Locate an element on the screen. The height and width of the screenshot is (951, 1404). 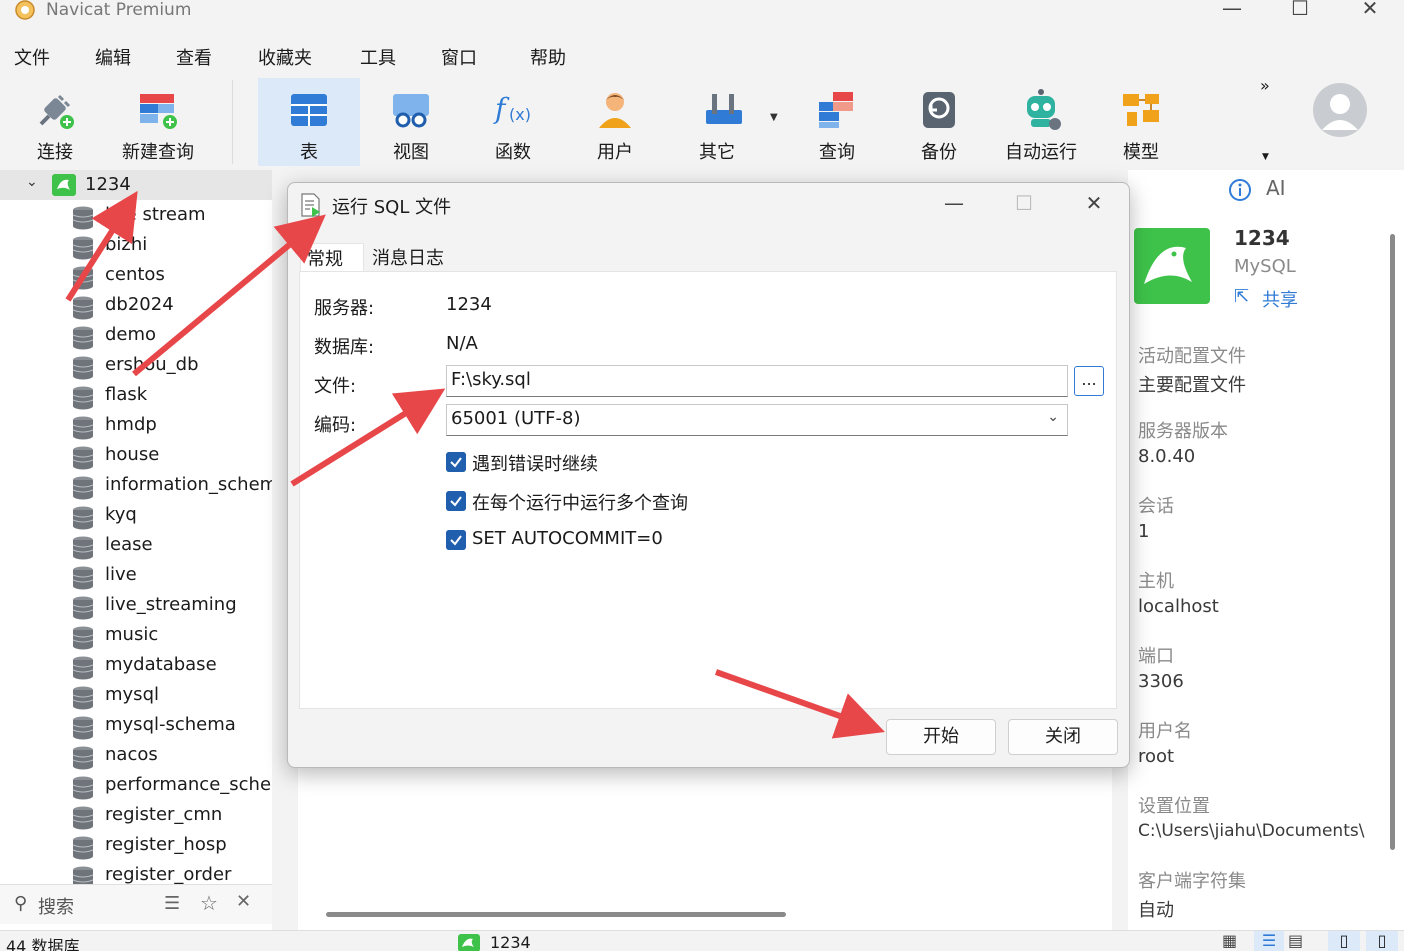
menu-help: 帮助 is located at coordinates (548, 57).